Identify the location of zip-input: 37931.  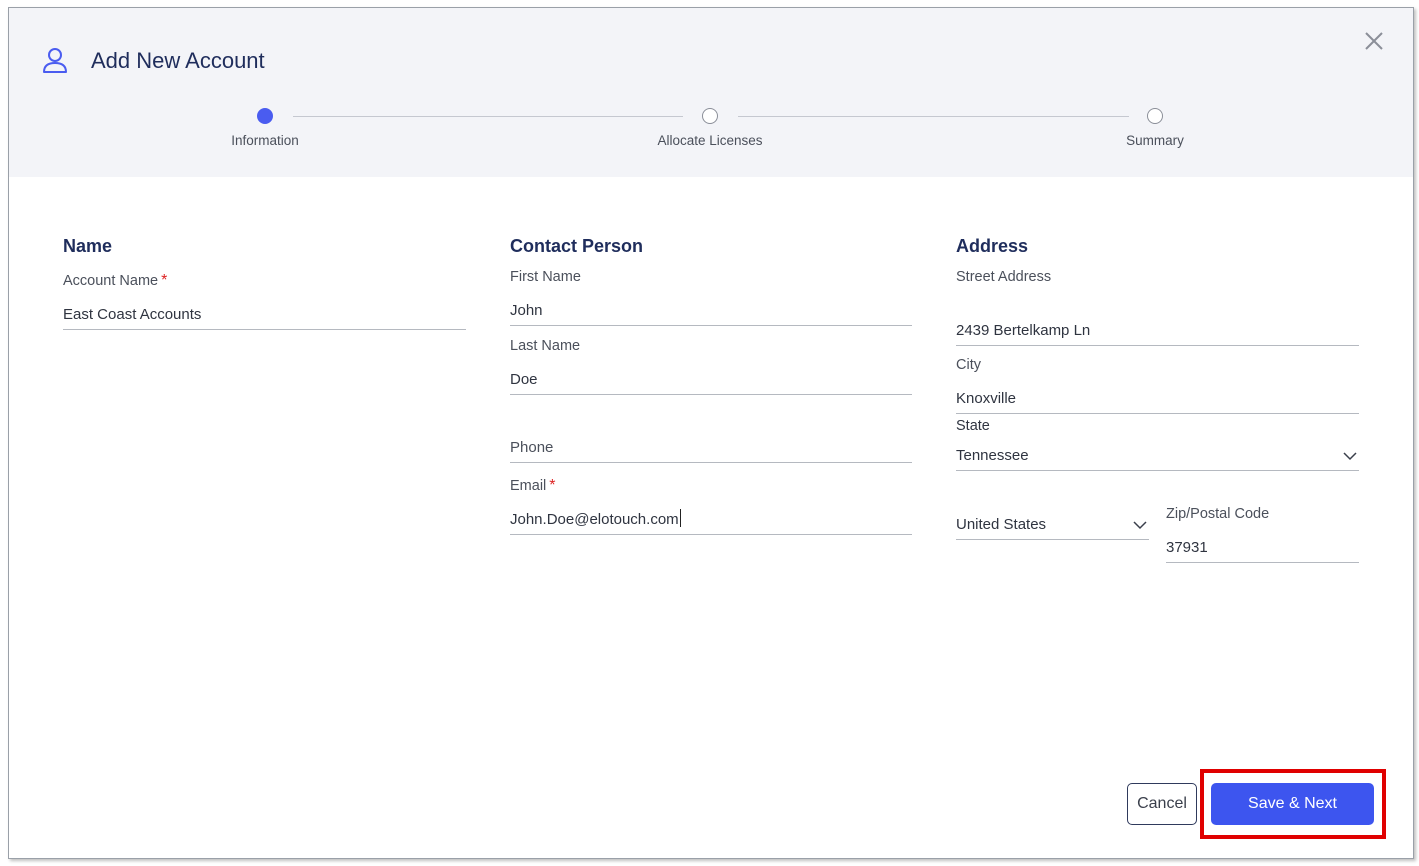
(1262, 547).